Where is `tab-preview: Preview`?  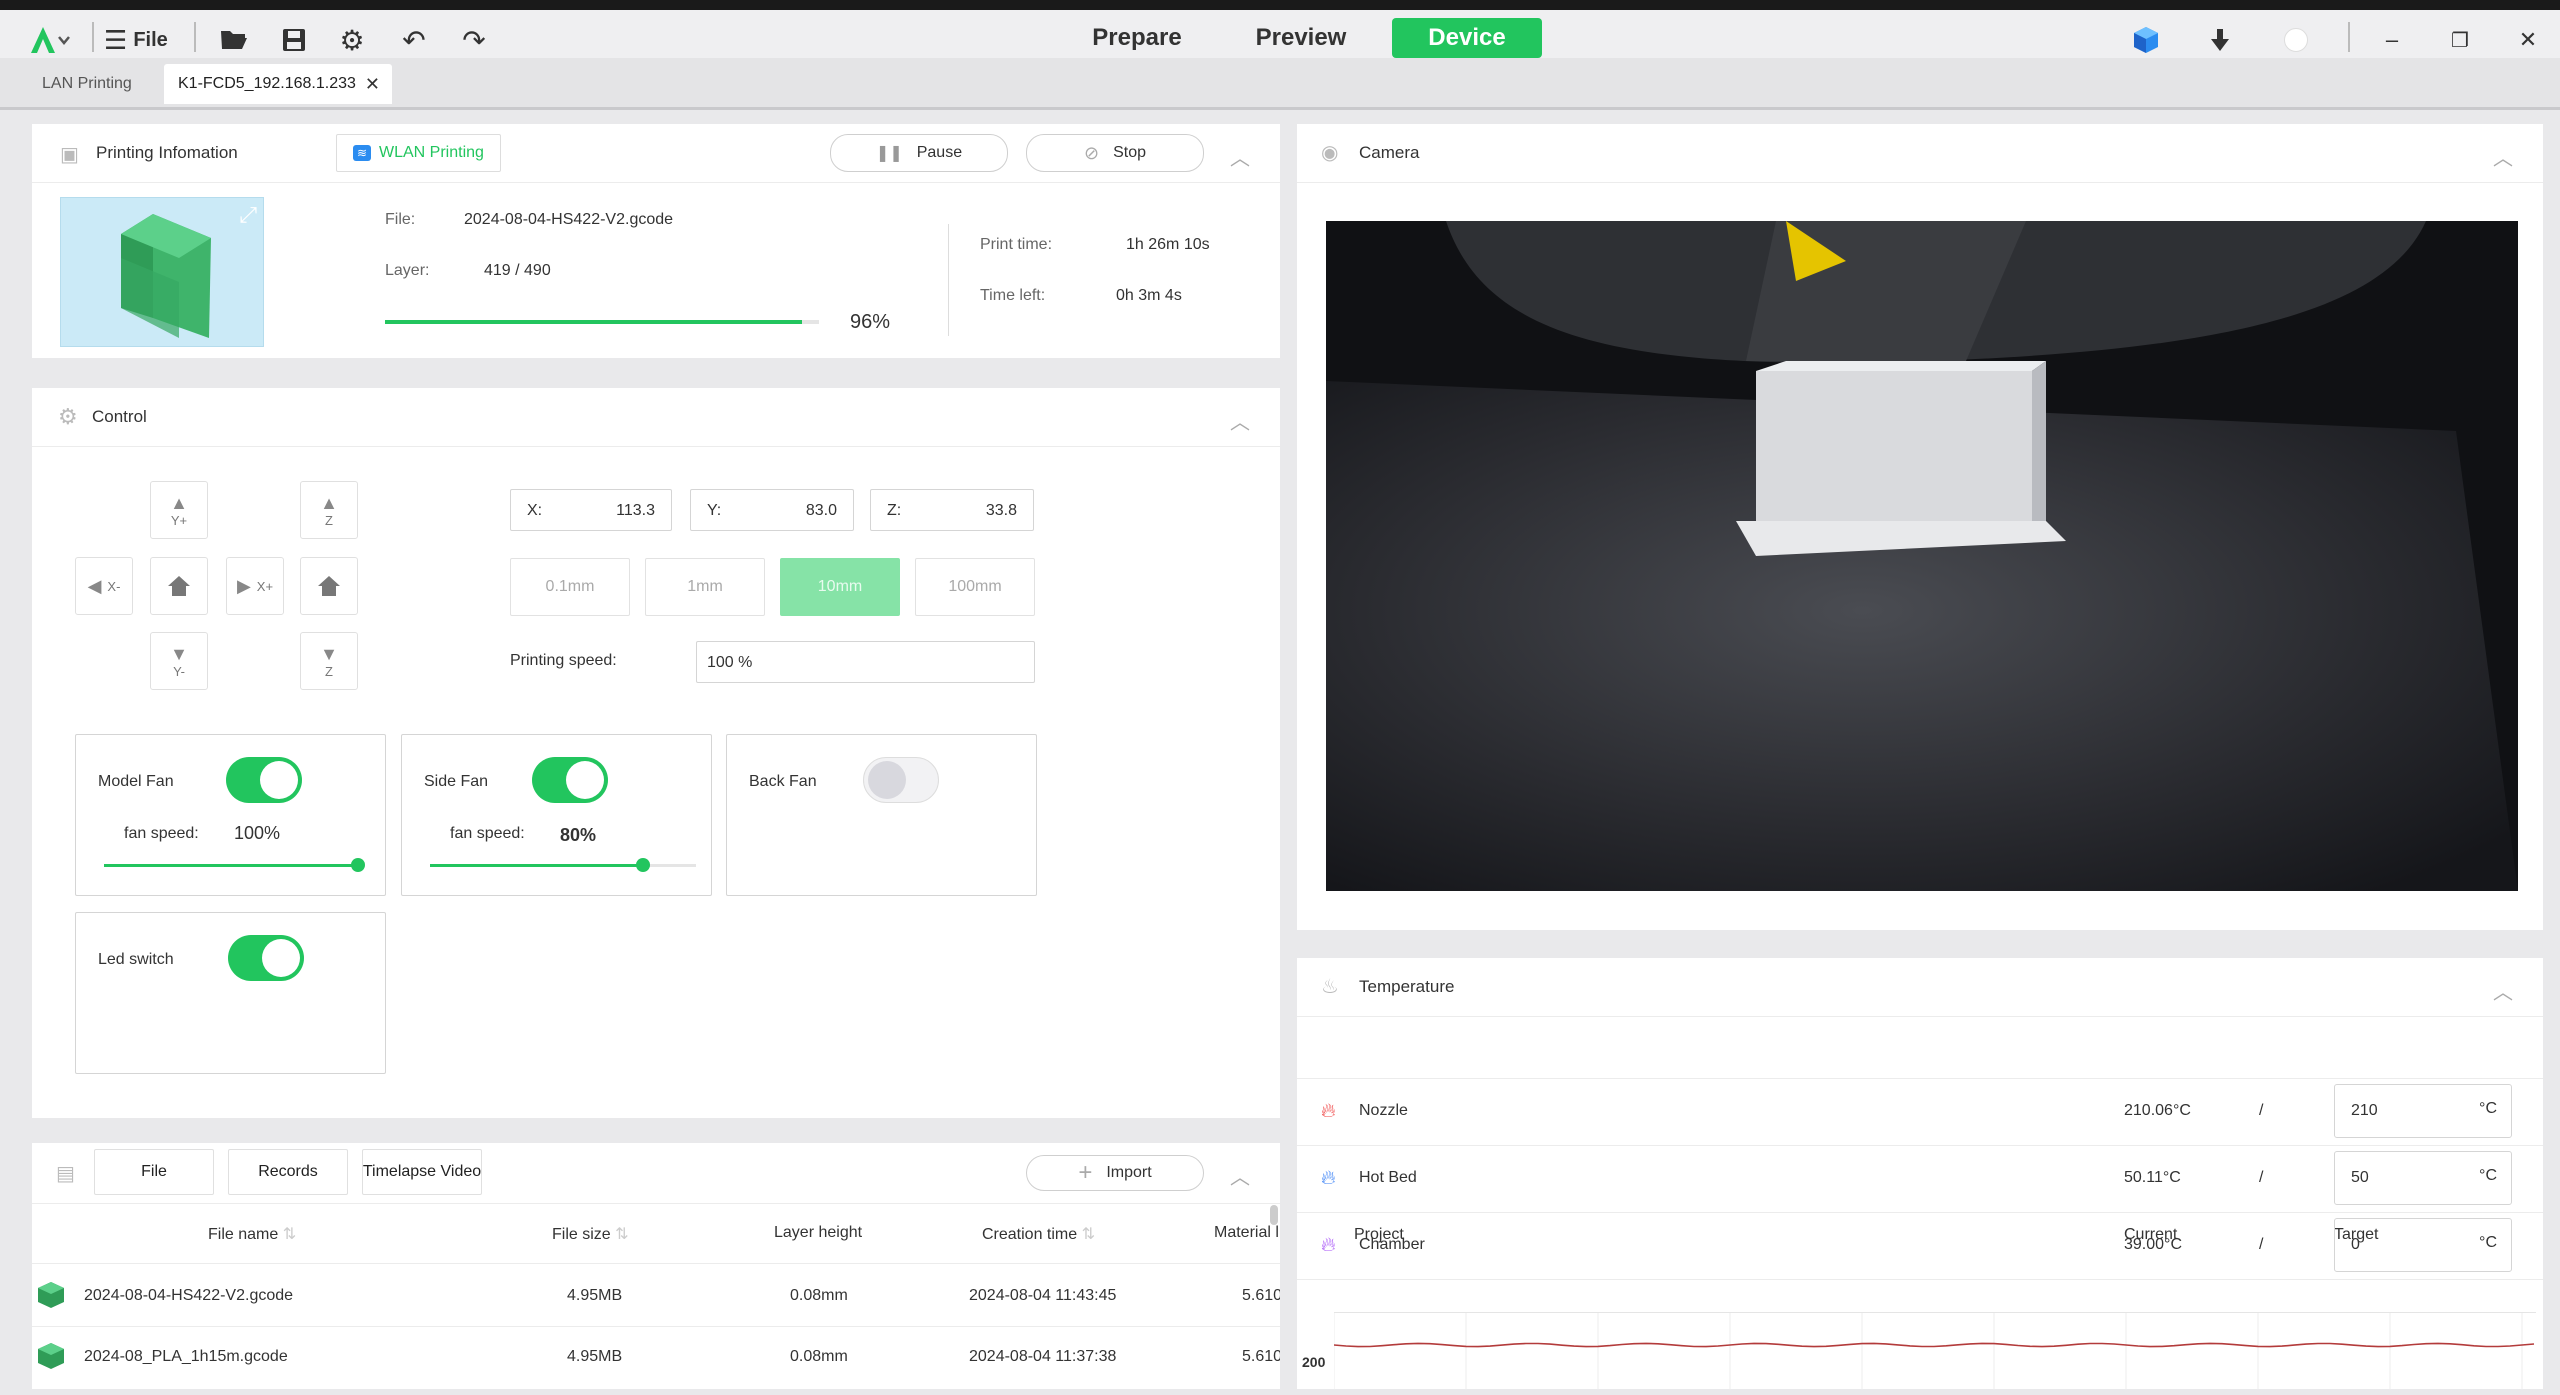
tab-preview: Preview is located at coordinates (1301, 38).